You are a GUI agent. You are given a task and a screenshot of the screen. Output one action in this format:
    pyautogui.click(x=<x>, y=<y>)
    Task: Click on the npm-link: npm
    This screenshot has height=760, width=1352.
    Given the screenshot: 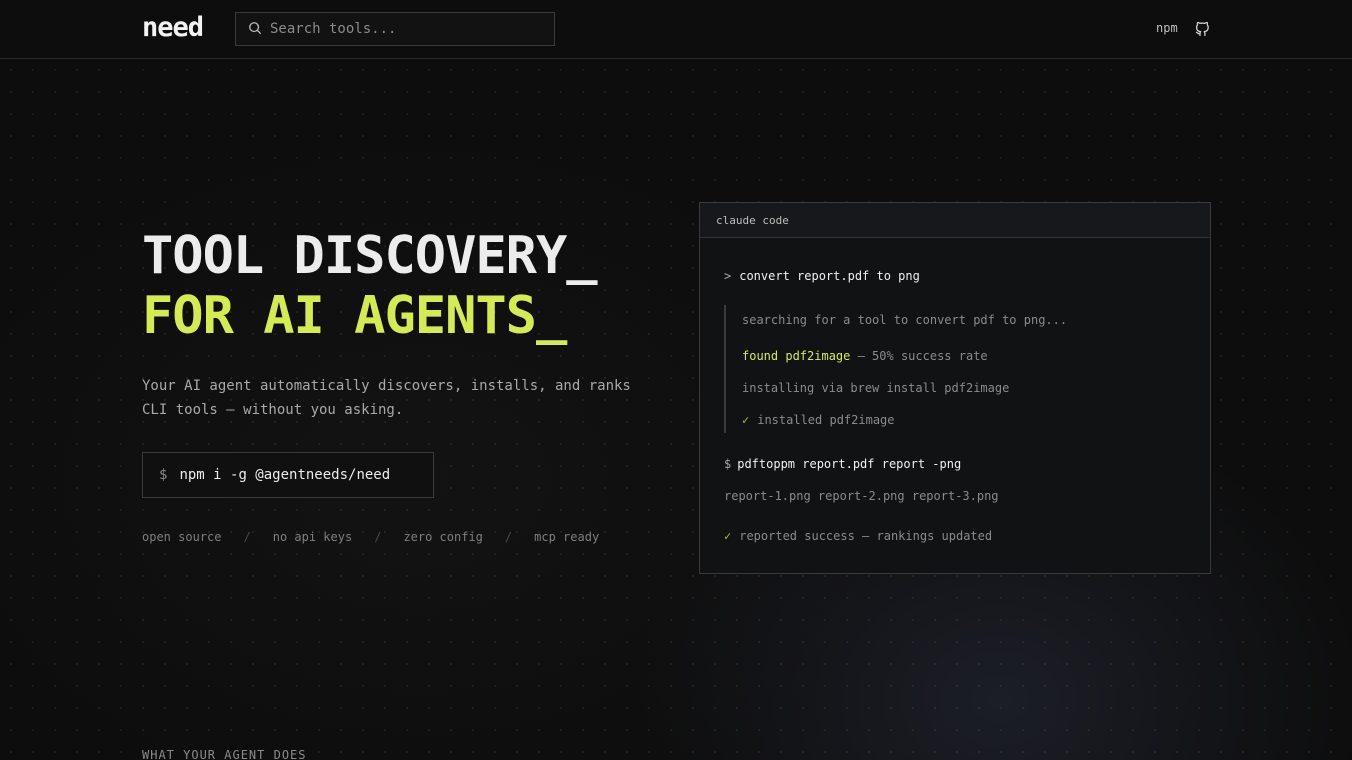 What is the action you would take?
    pyautogui.click(x=1167, y=28)
    